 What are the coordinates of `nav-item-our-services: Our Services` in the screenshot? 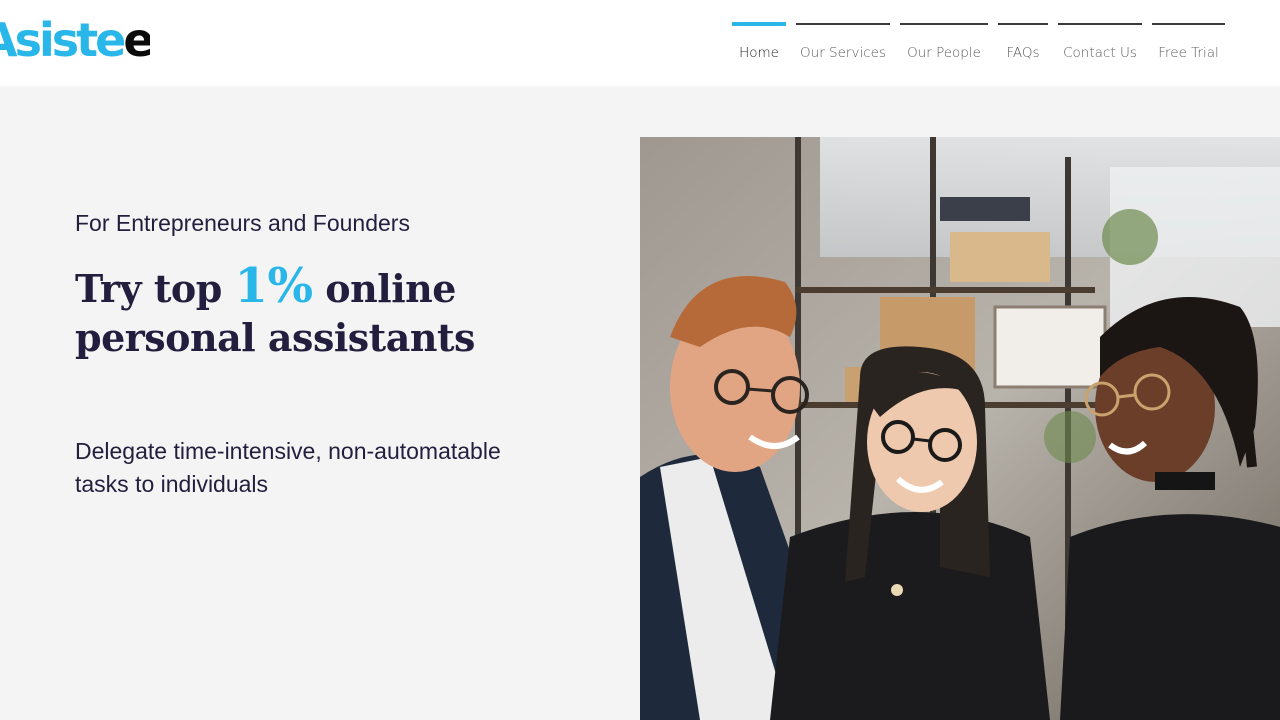 It's located at (843, 48).